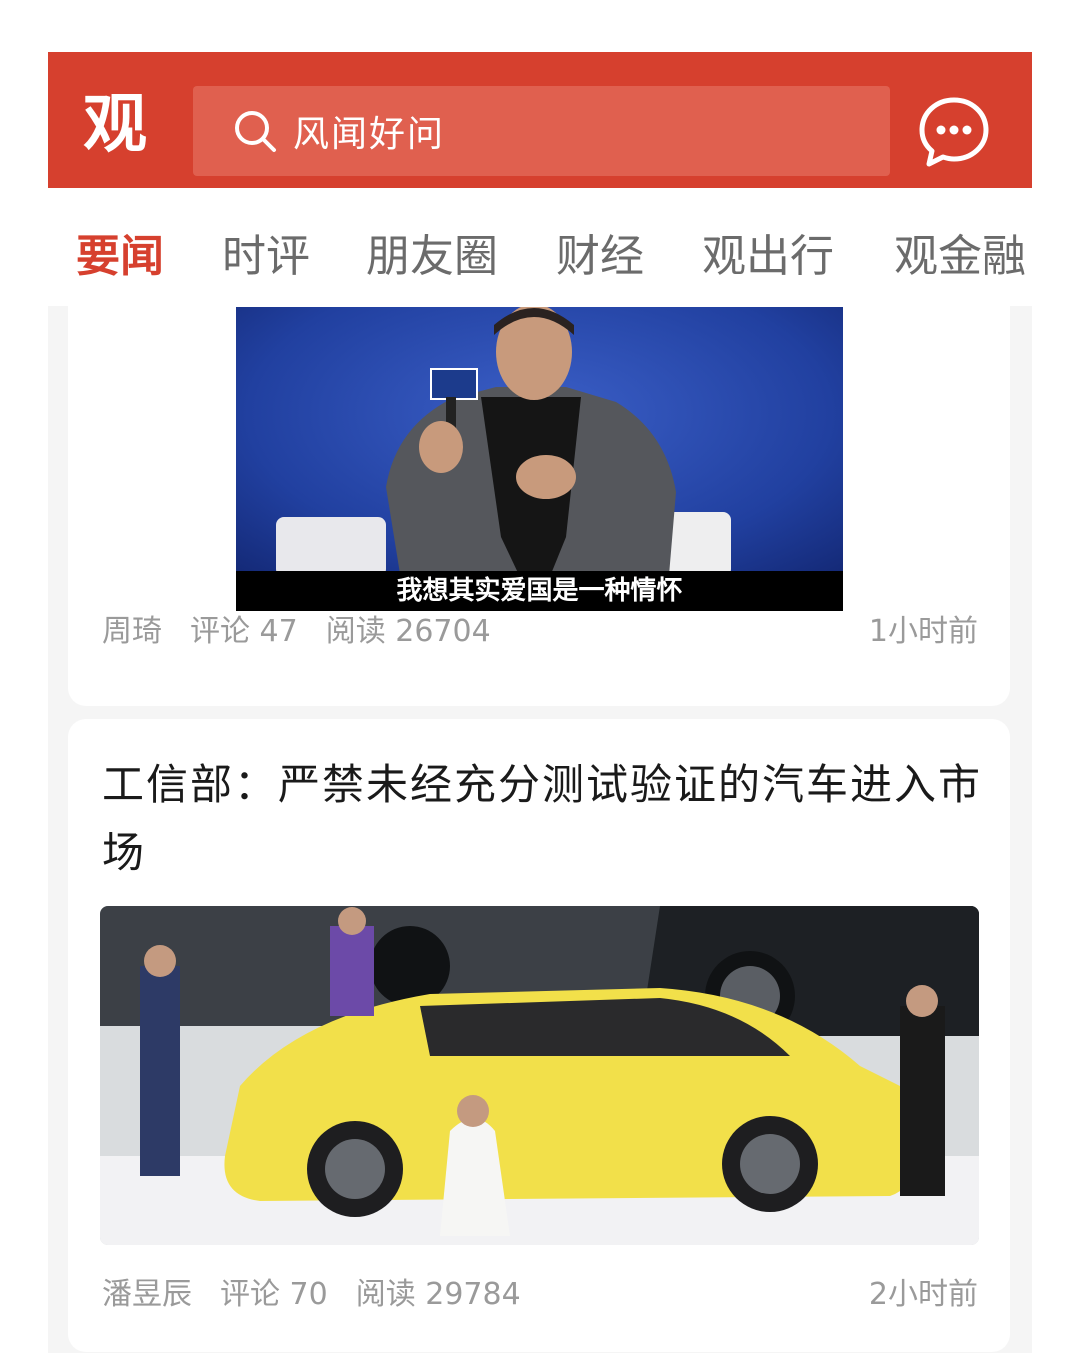 The height and width of the screenshot is (1353, 1080). Describe the element at coordinates (600, 252) in the screenshot. I see `tab-finance: 财经` at that location.